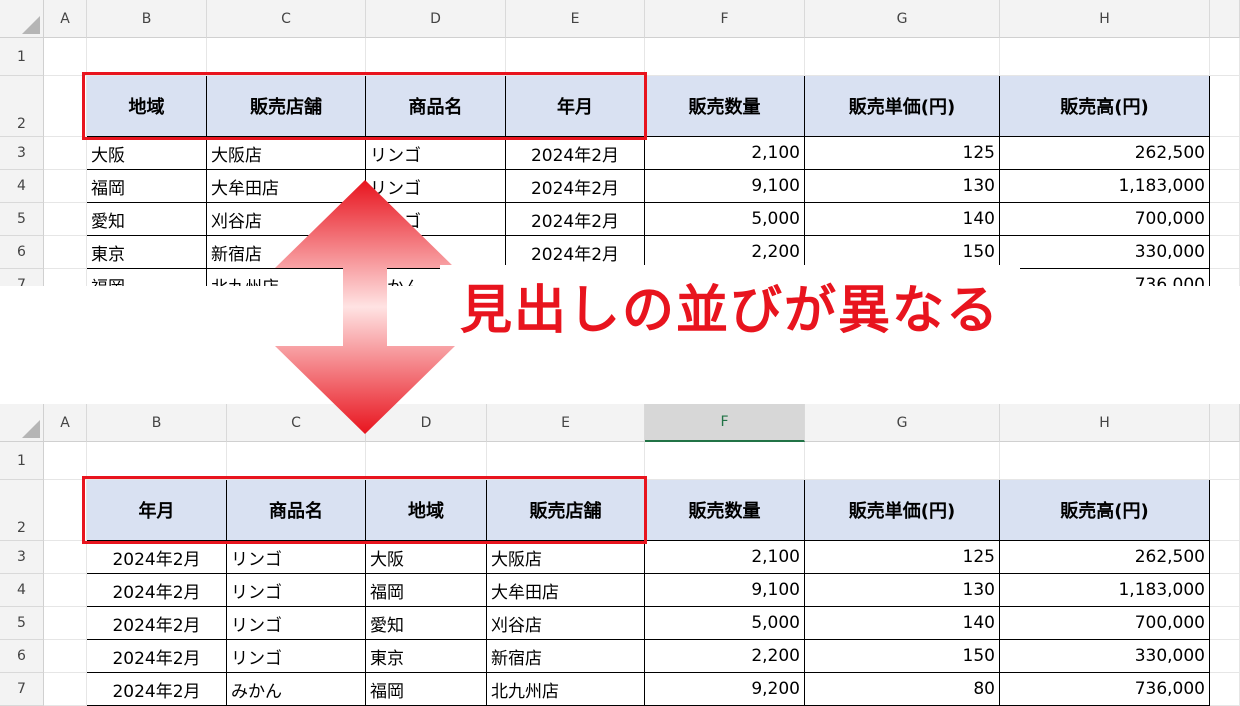 This screenshot has width=1240, height=706. Describe the element at coordinates (147, 219) in the screenshot. I see `top-table-cell: 愛知` at that location.